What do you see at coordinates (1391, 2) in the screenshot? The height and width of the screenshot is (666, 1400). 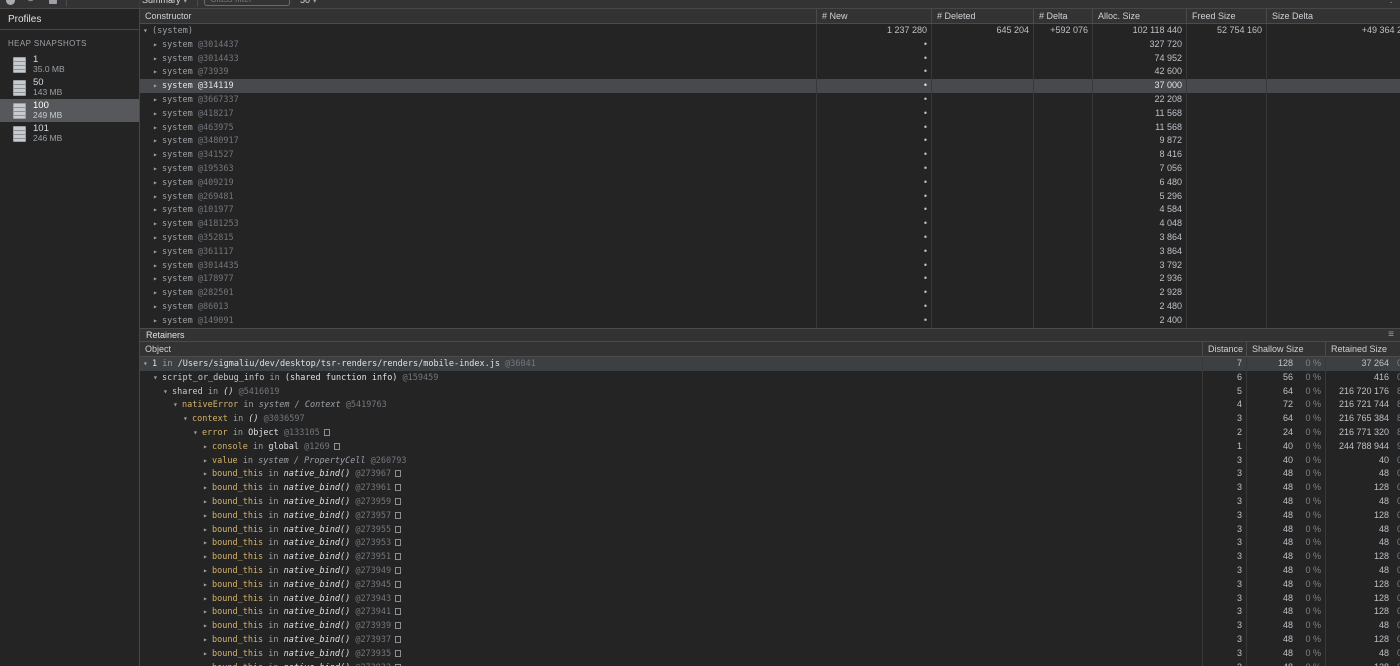 I see `overflow-menu-icon: ⋮` at bounding box center [1391, 2].